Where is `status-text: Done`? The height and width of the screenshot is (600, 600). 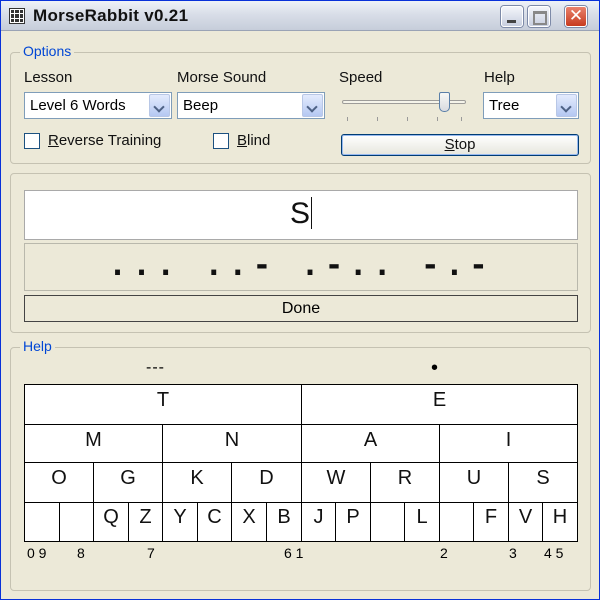
status-text: Done is located at coordinates (301, 308).